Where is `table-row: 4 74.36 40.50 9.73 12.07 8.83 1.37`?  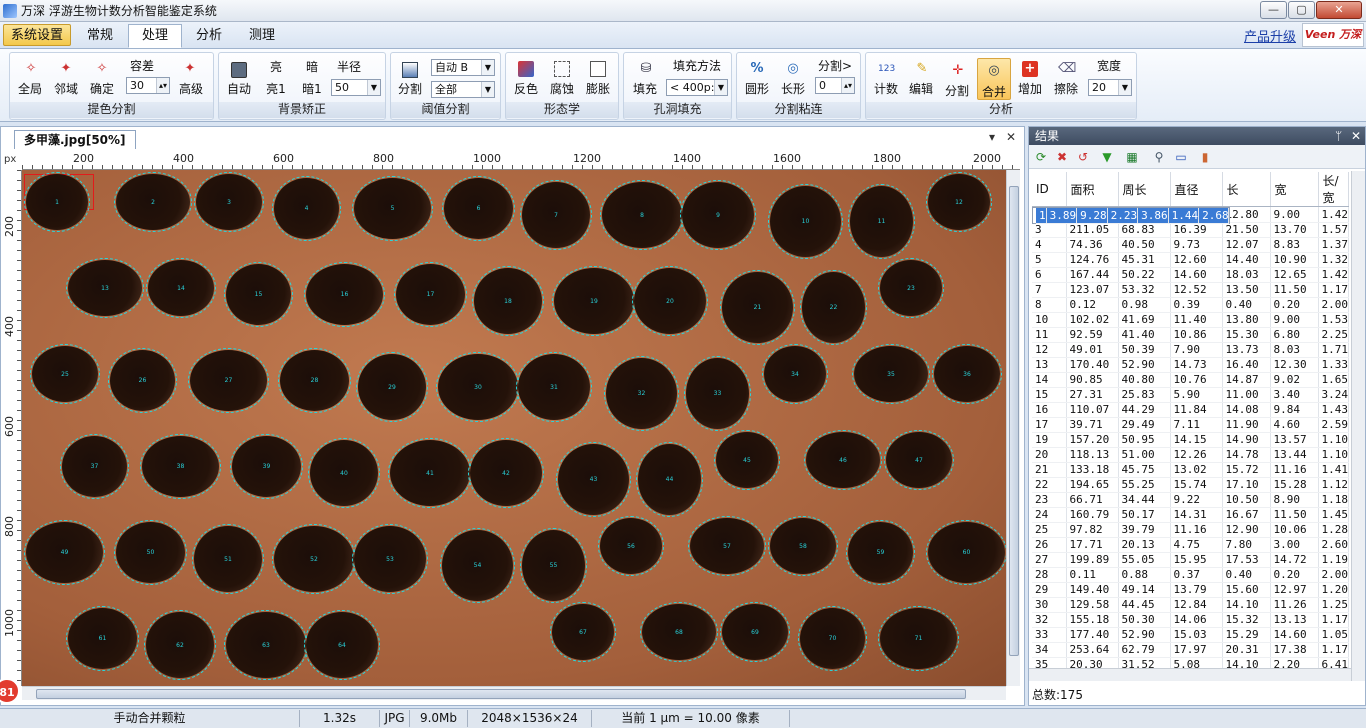
table-row: 4 74.36 40.50 9.73 12.07 8.83 1.37 is located at coordinates (1190, 245).